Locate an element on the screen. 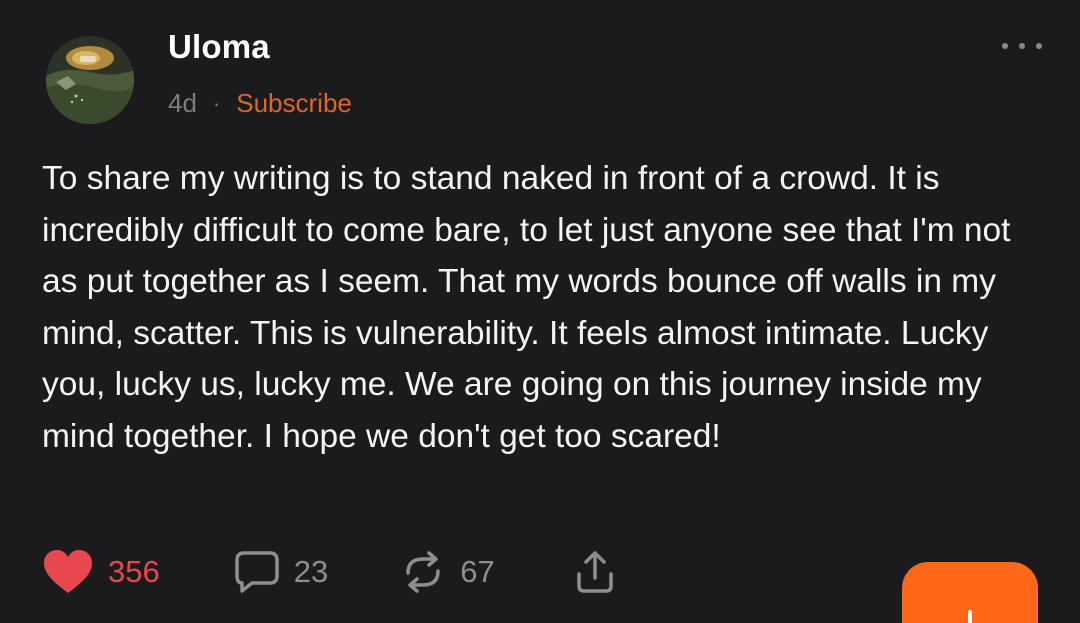  author-name: Uloma is located at coordinates (219, 47).